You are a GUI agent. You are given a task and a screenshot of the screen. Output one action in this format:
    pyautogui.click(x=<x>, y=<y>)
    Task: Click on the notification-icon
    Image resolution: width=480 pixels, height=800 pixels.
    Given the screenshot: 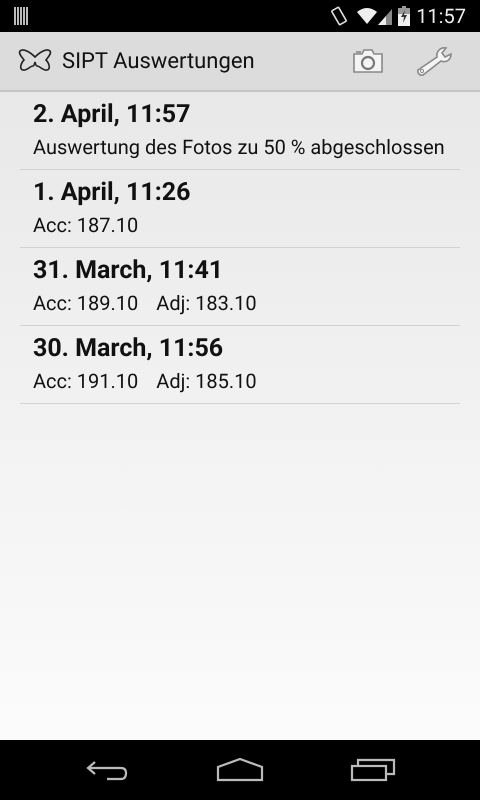 What is the action you would take?
    pyautogui.click(x=21, y=16)
    